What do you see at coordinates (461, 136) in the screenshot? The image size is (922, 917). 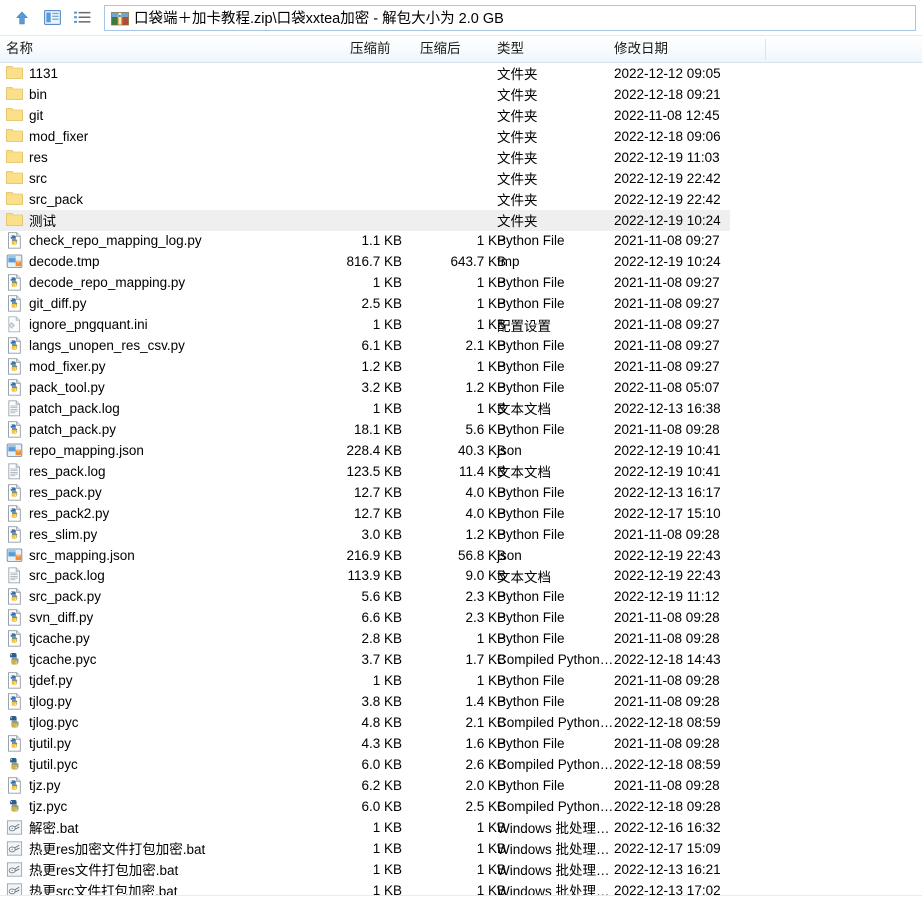 I see `file-row: mod_fixer 文件夹 2022-12-18 09:06` at bounding box center [461, 136].